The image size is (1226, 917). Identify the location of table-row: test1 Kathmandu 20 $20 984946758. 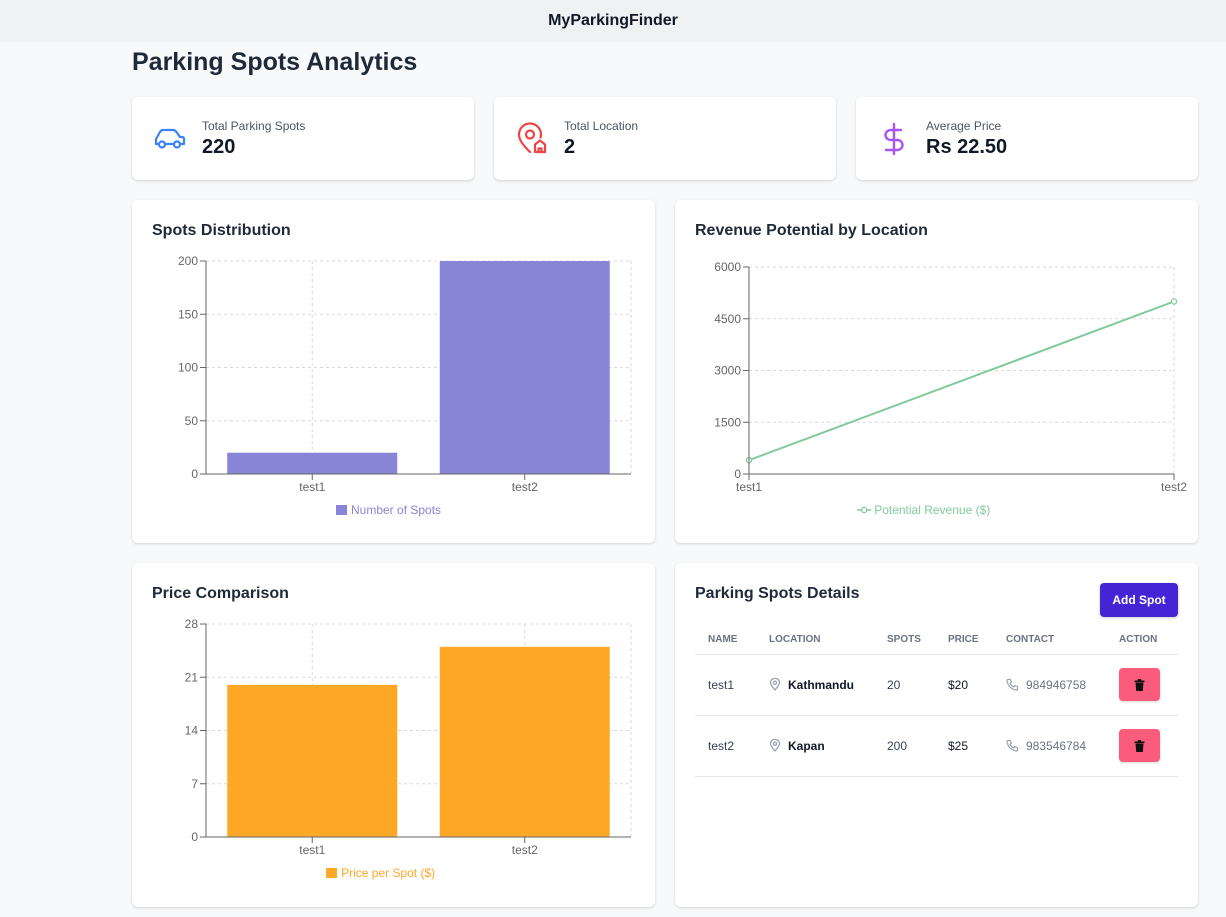
(936, 685).